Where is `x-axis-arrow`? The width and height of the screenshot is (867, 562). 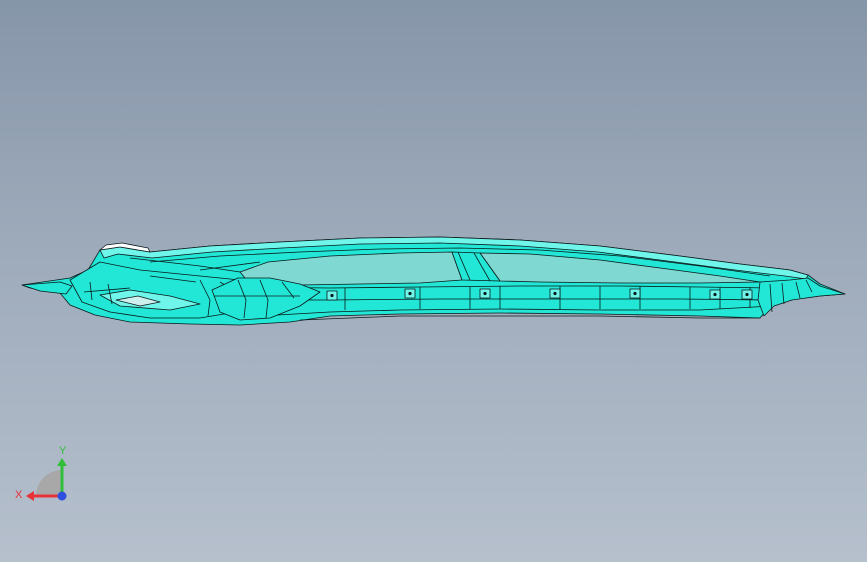
x-axis-arrow is located at coordinates (30, 496).